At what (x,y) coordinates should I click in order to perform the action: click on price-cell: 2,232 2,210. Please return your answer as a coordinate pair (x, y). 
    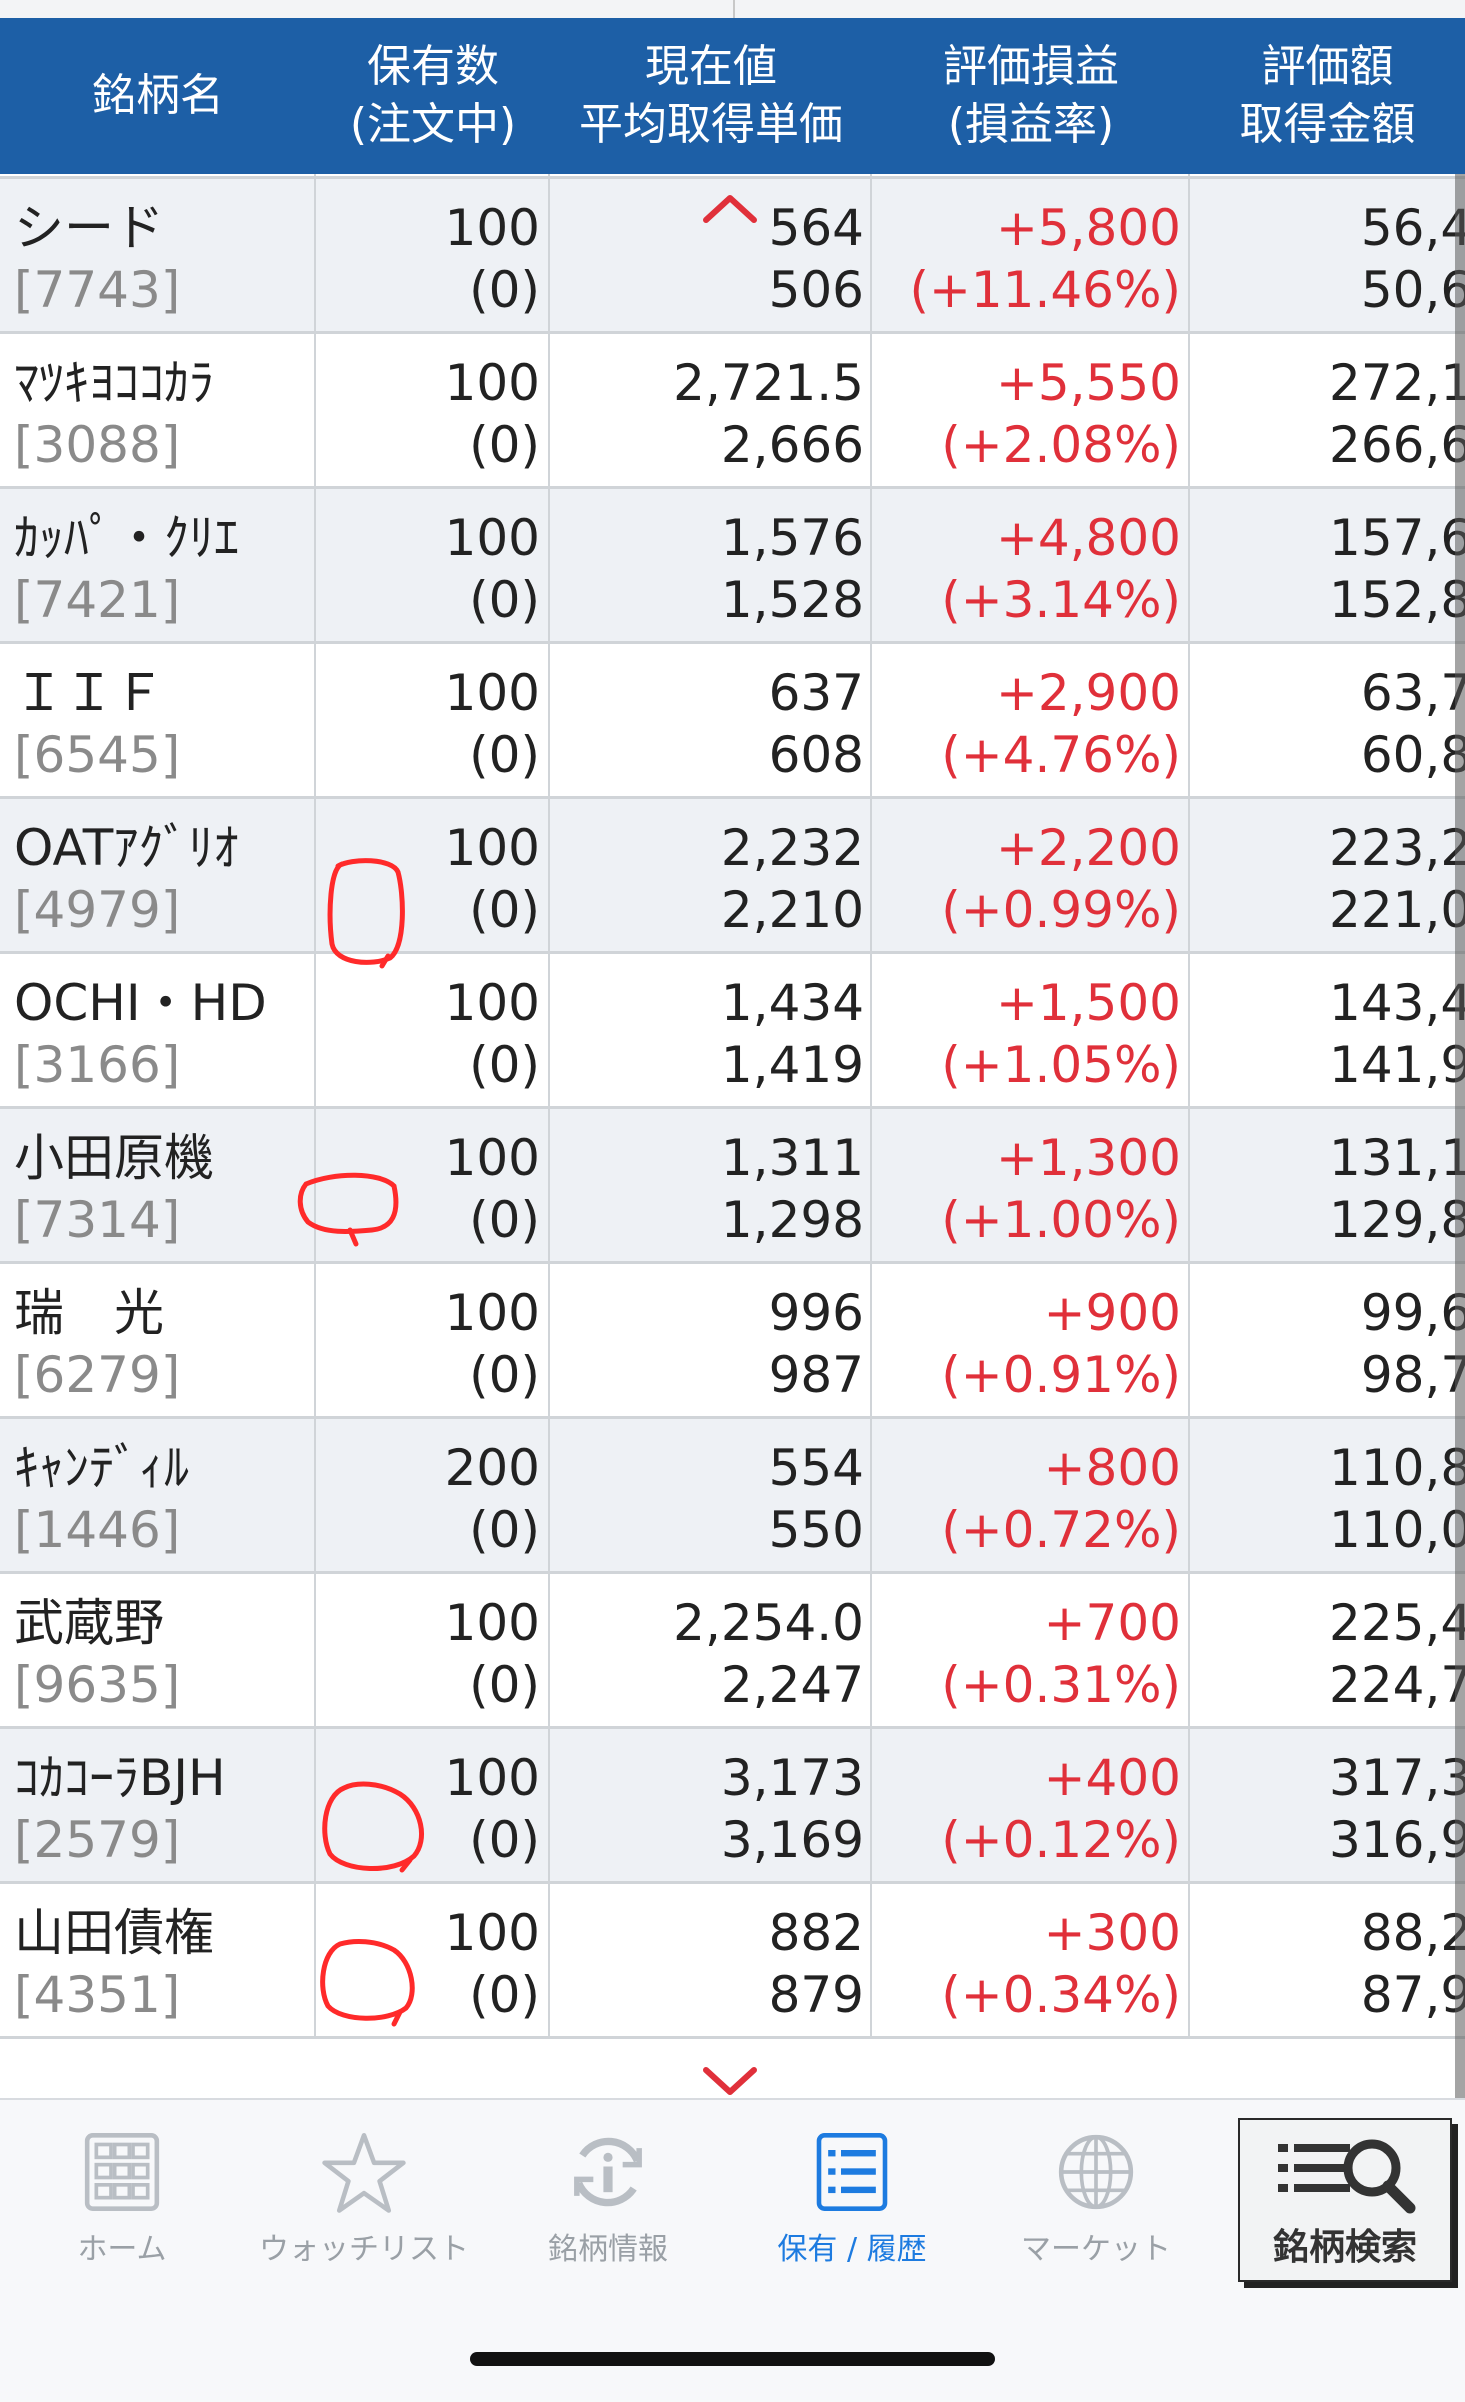
    Looking at the image, I should click on (708, 875).